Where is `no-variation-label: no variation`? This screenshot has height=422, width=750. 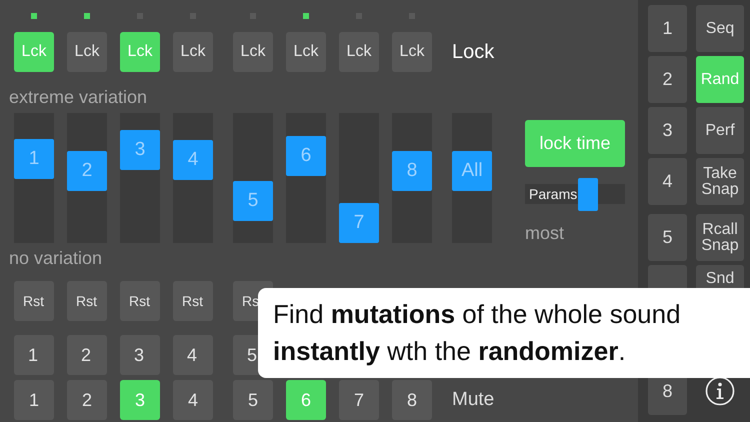
no-variation-label: no variation is located at coordinates (55, 258).